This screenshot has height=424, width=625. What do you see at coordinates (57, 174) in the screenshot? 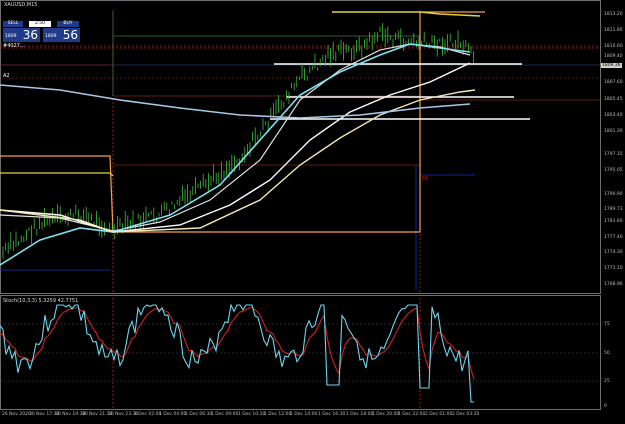
I see `yellow-line` at bounding box center [57, 174].